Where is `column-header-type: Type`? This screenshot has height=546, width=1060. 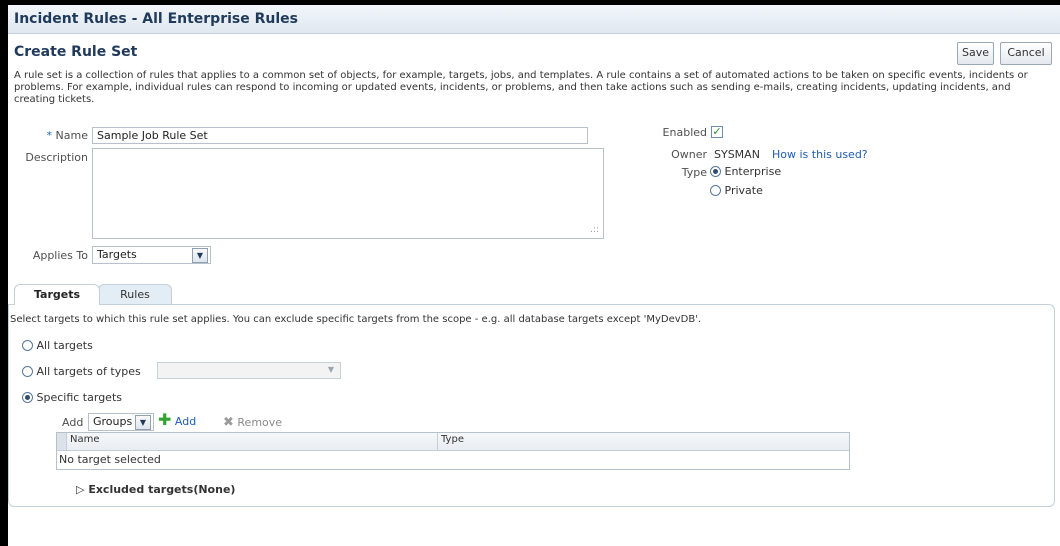 column-header-type: Type is located at coordinates (452, 439).